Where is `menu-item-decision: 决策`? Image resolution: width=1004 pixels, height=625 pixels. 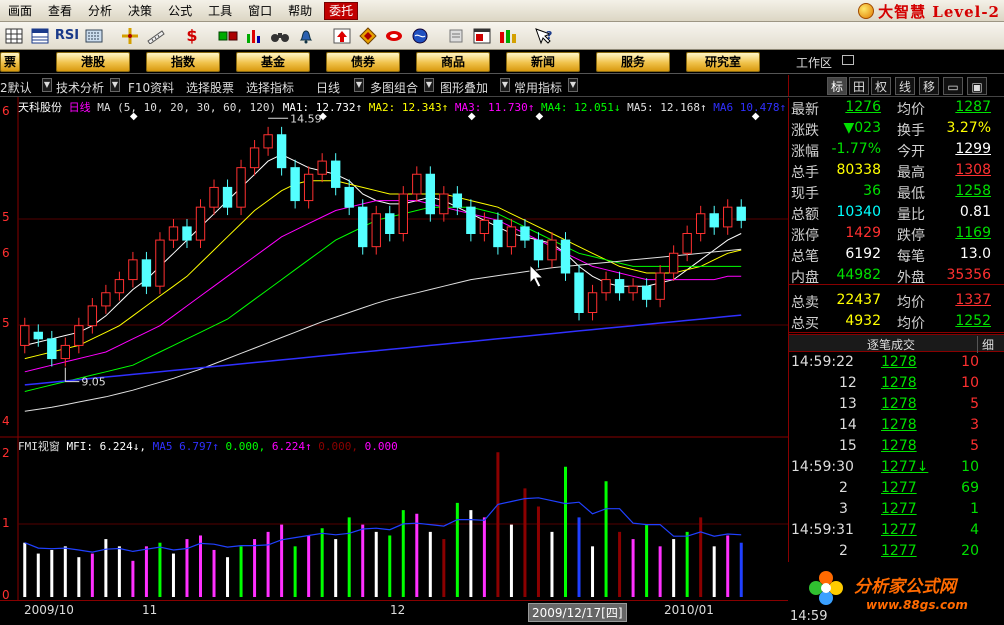
menu-item-decision: 决策 is located at coordinates (140, 11).